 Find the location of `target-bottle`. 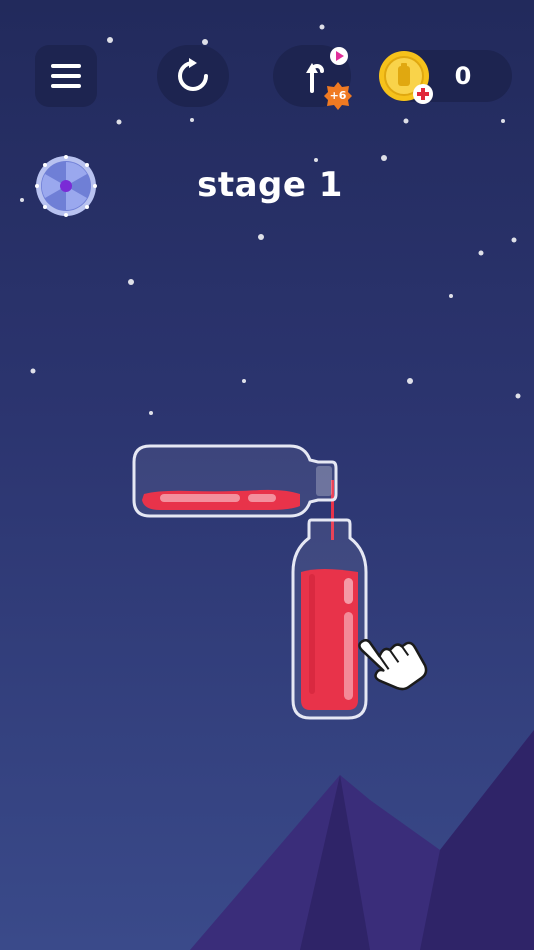

target-bottle is located at coordinates (329, 619).